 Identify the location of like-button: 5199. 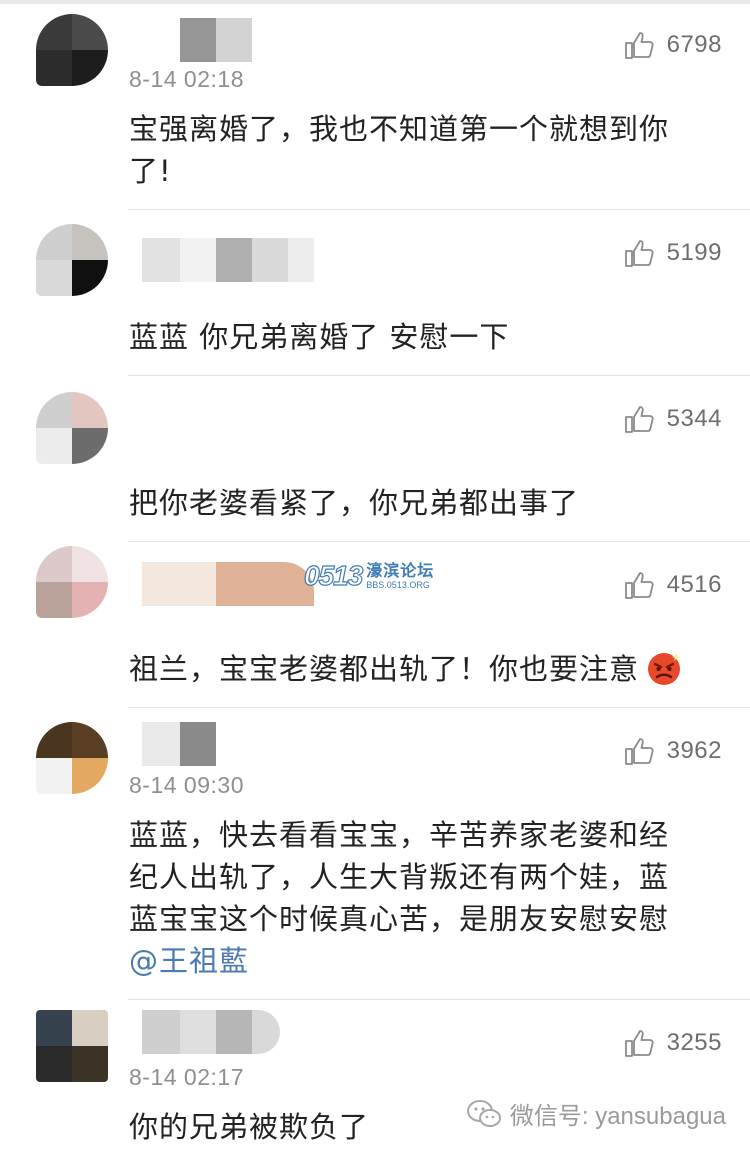
(672, 253).